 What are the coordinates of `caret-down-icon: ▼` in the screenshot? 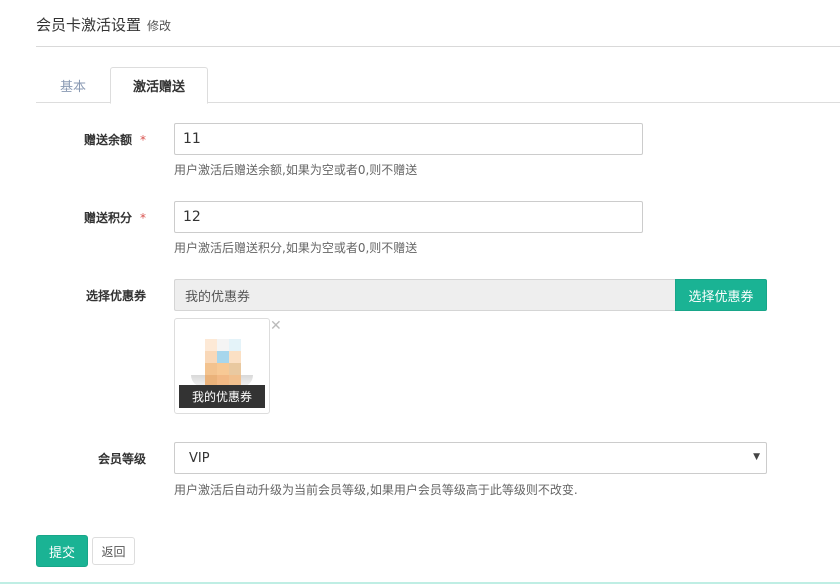 It's located at (756, 457).